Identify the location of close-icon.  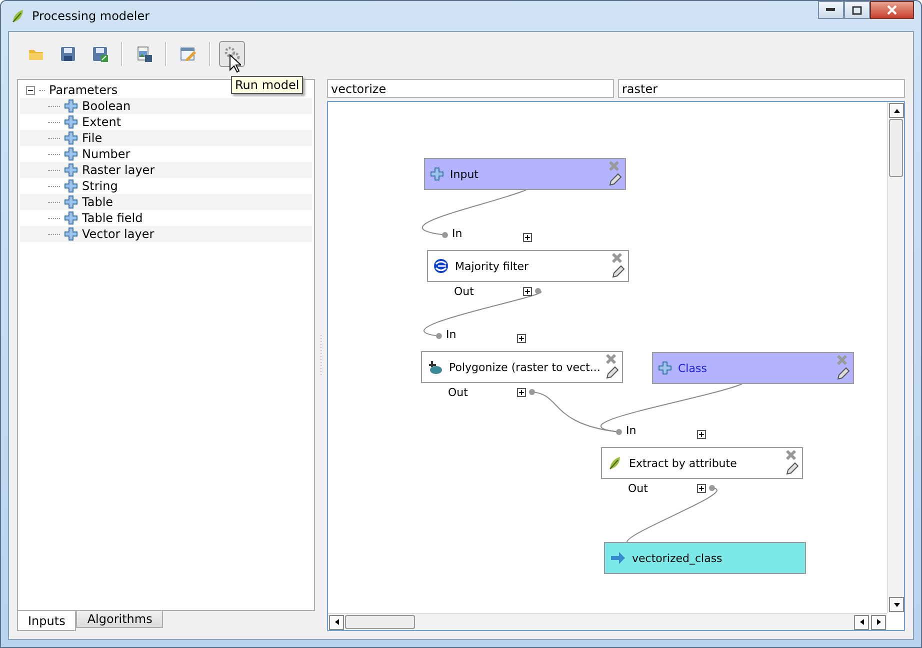
(892, 10).